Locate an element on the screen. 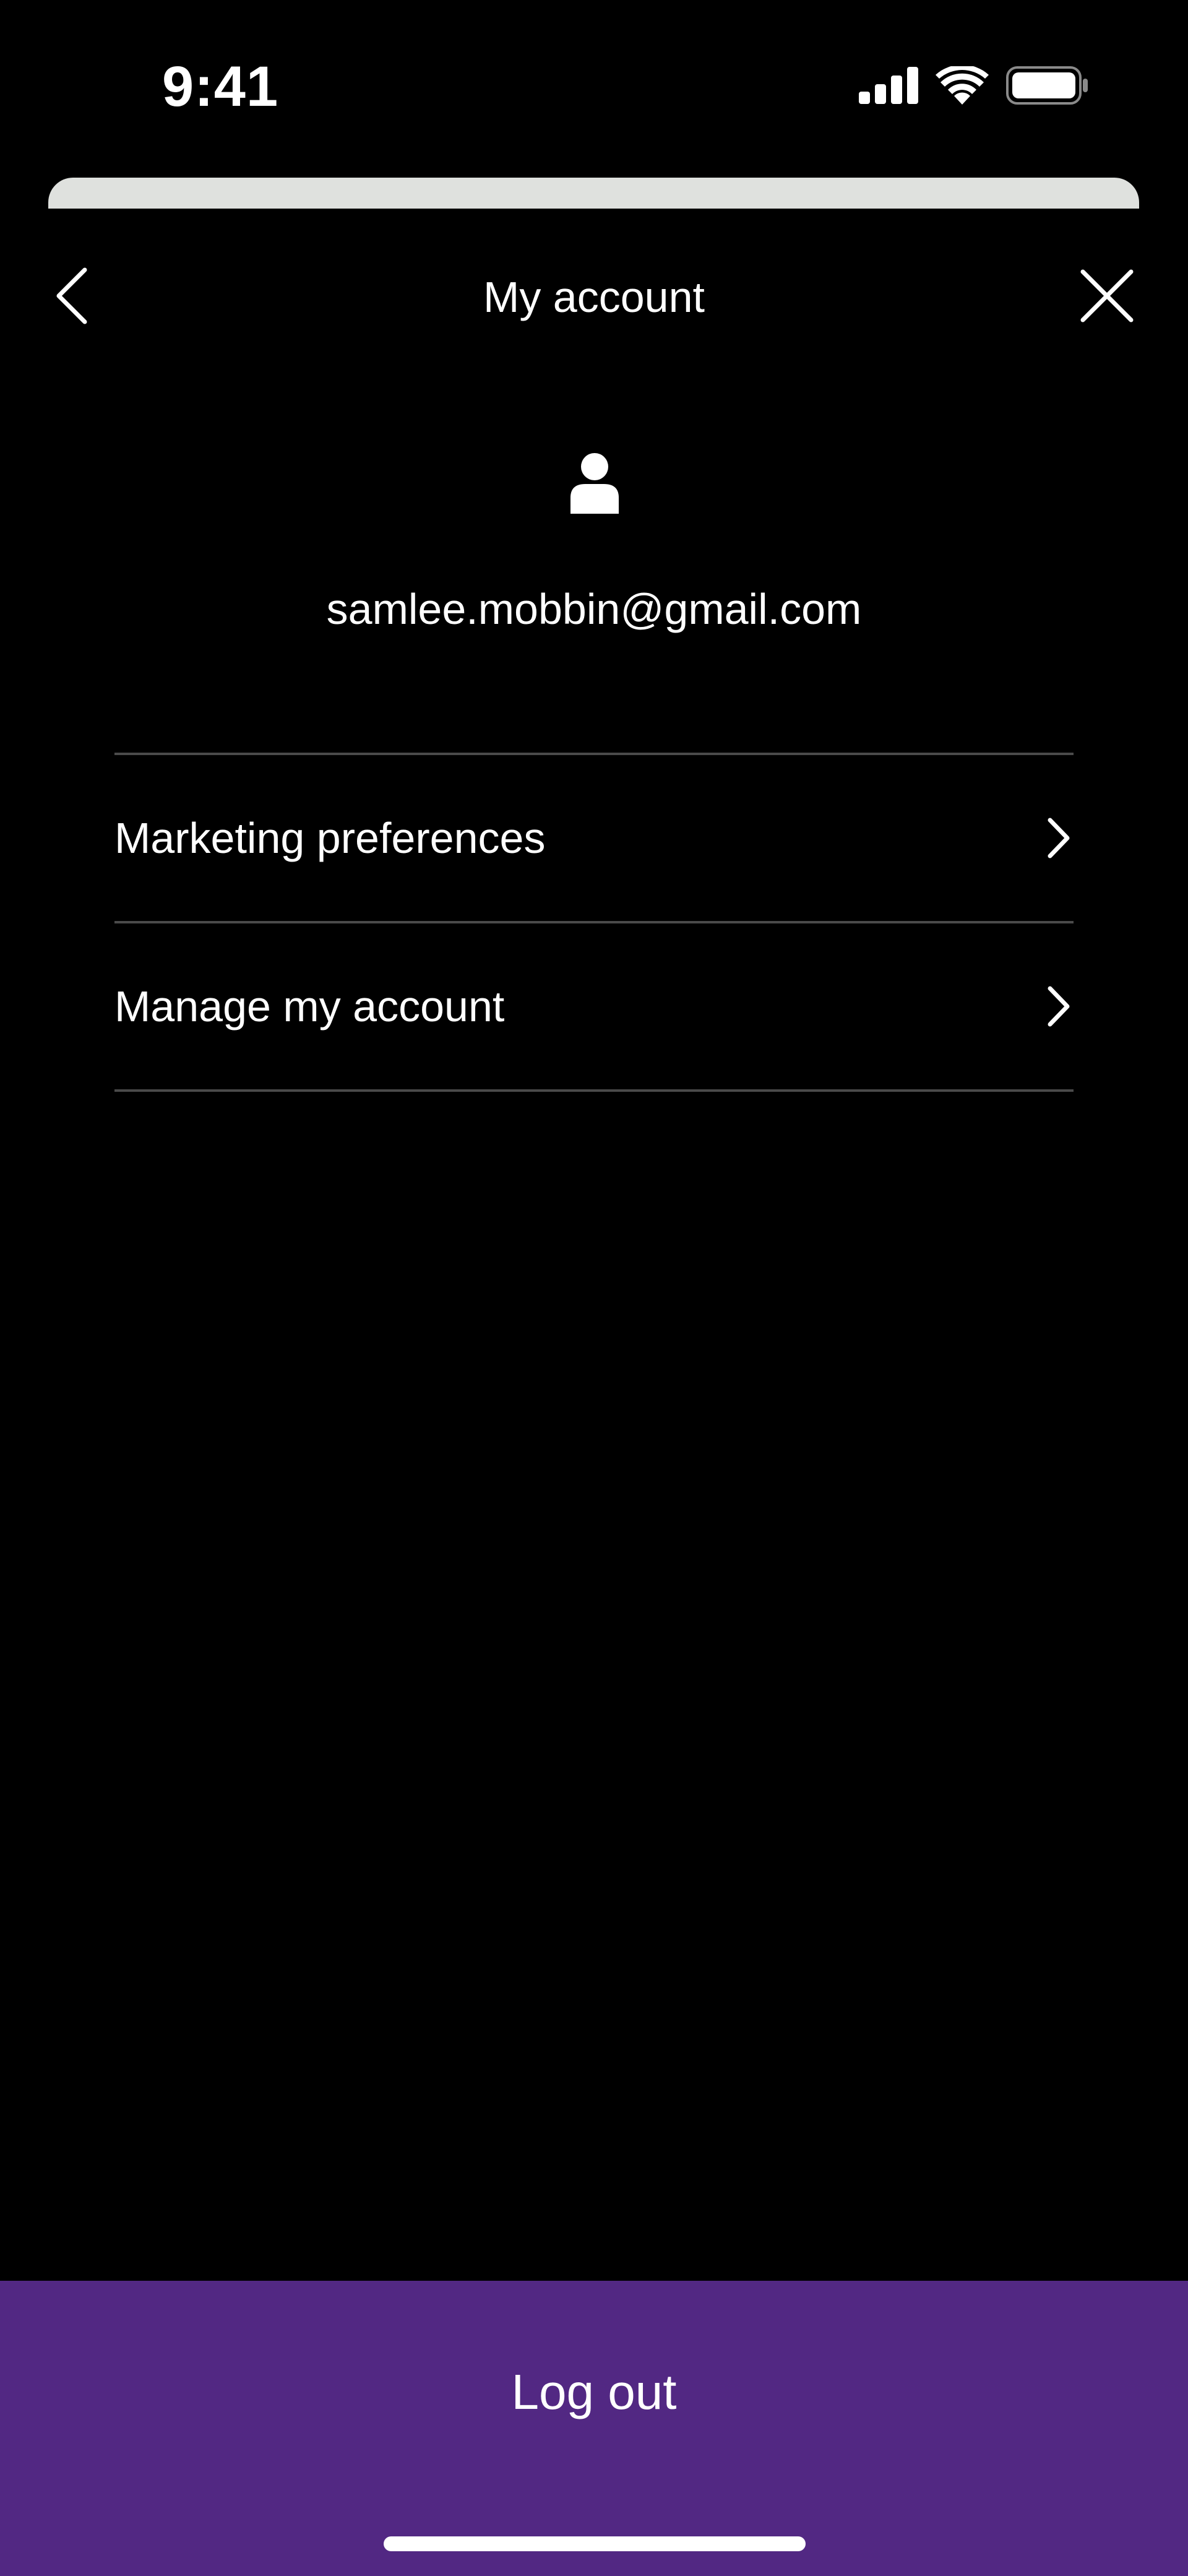 Image resolution: width=1188 pixels, height=2576 pixels. home-indicator is located at coordinates (595, 2543).